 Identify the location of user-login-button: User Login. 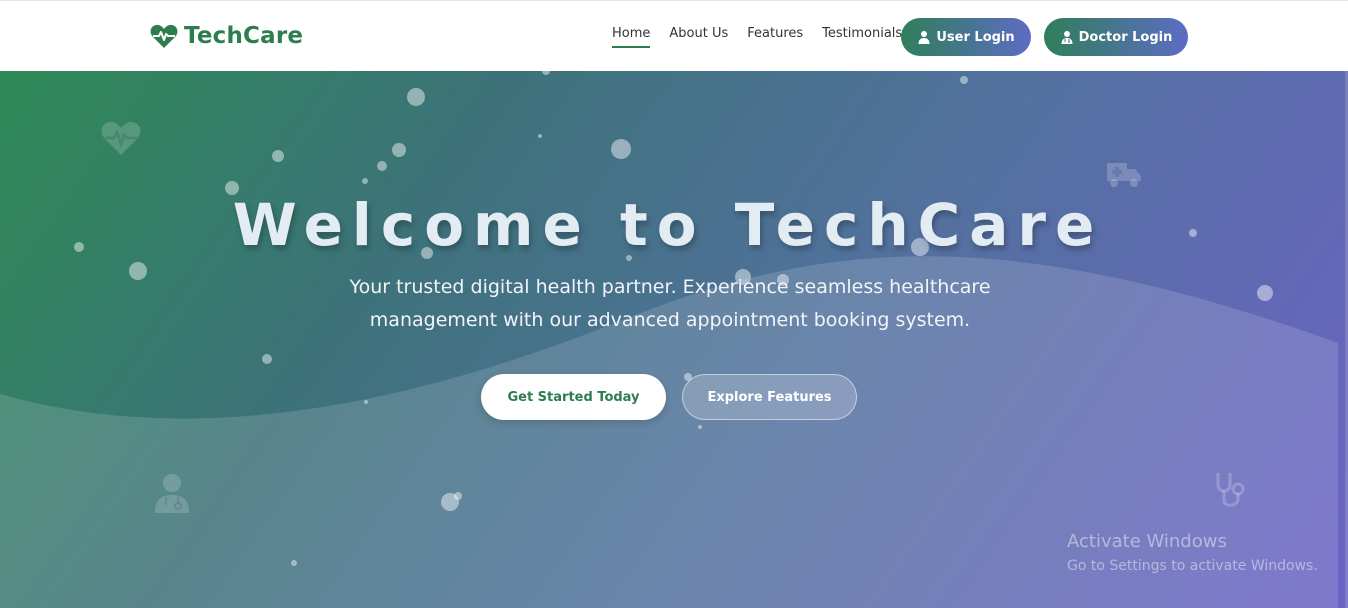
(966, 37).